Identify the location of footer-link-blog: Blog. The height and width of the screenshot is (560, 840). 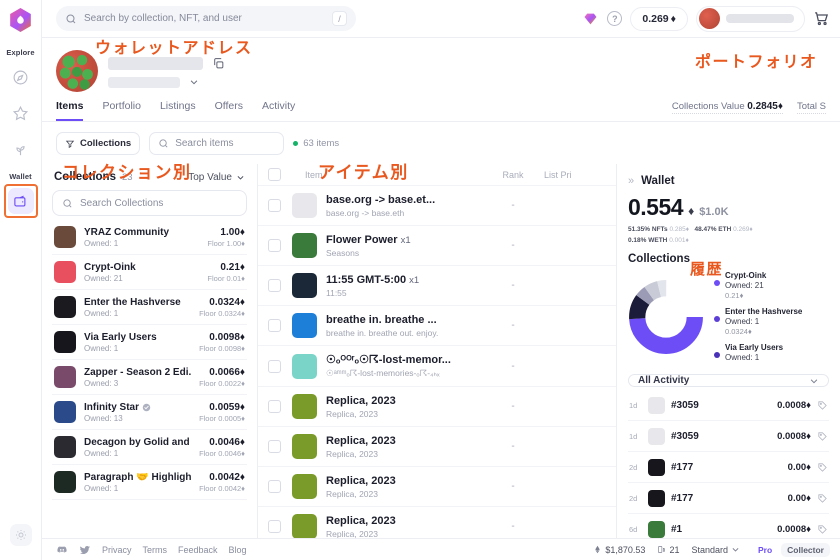
(238, 550).